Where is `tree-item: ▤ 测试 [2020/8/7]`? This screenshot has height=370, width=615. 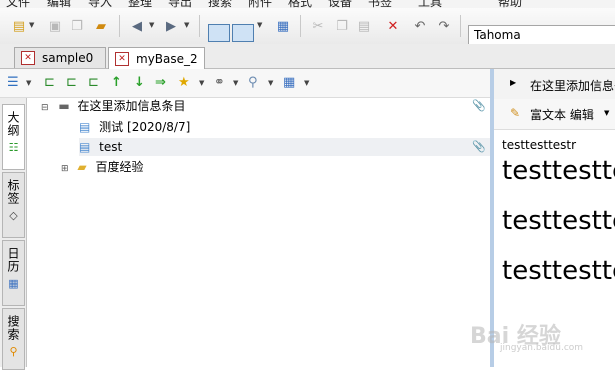
tree-item: ▤ 测试 [2020/8/7] is located at coordinates (284, 127).